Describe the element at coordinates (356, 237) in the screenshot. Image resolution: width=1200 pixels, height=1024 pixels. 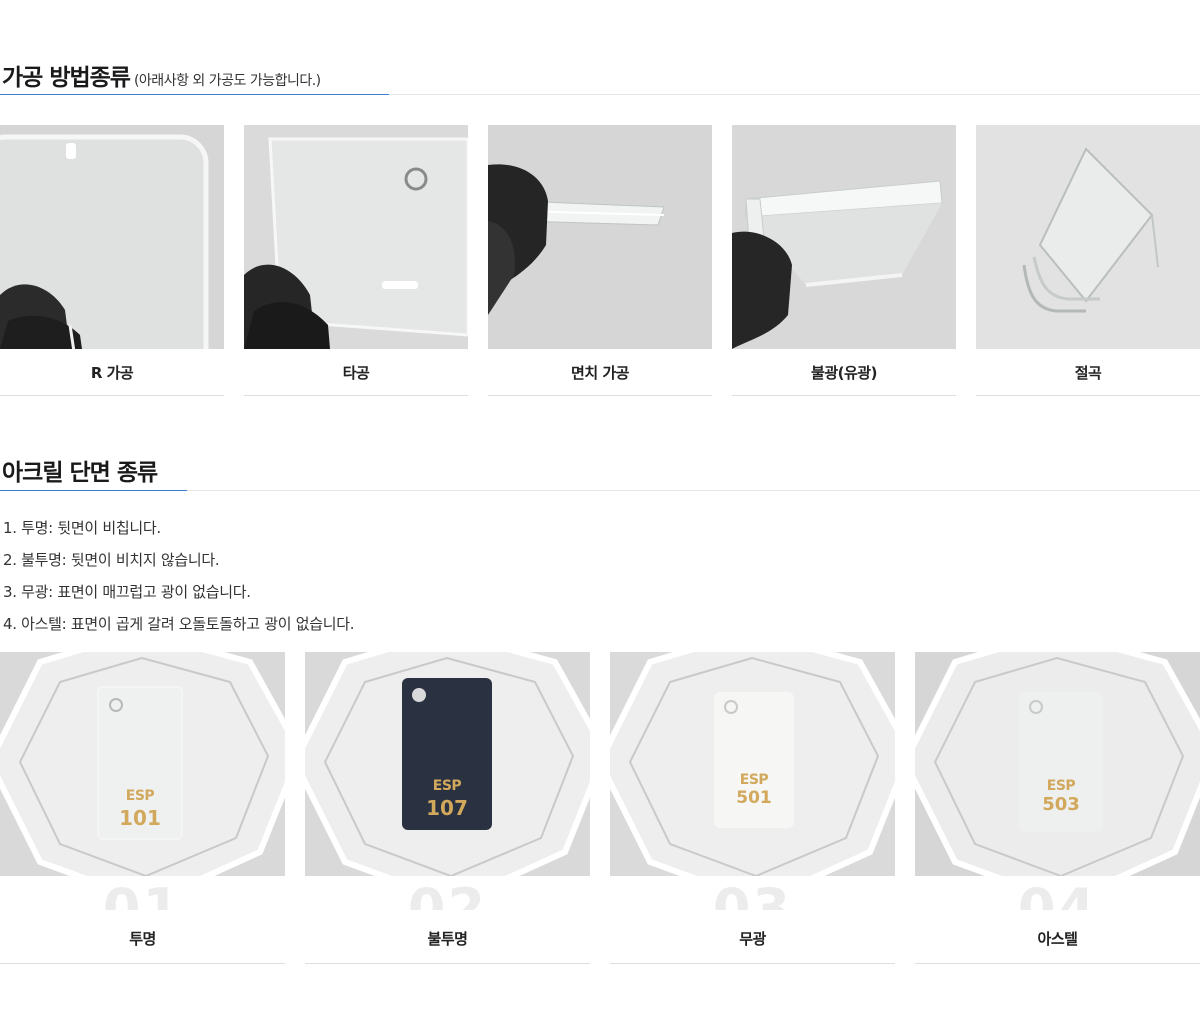
I see `method-photo-punch` at that location.